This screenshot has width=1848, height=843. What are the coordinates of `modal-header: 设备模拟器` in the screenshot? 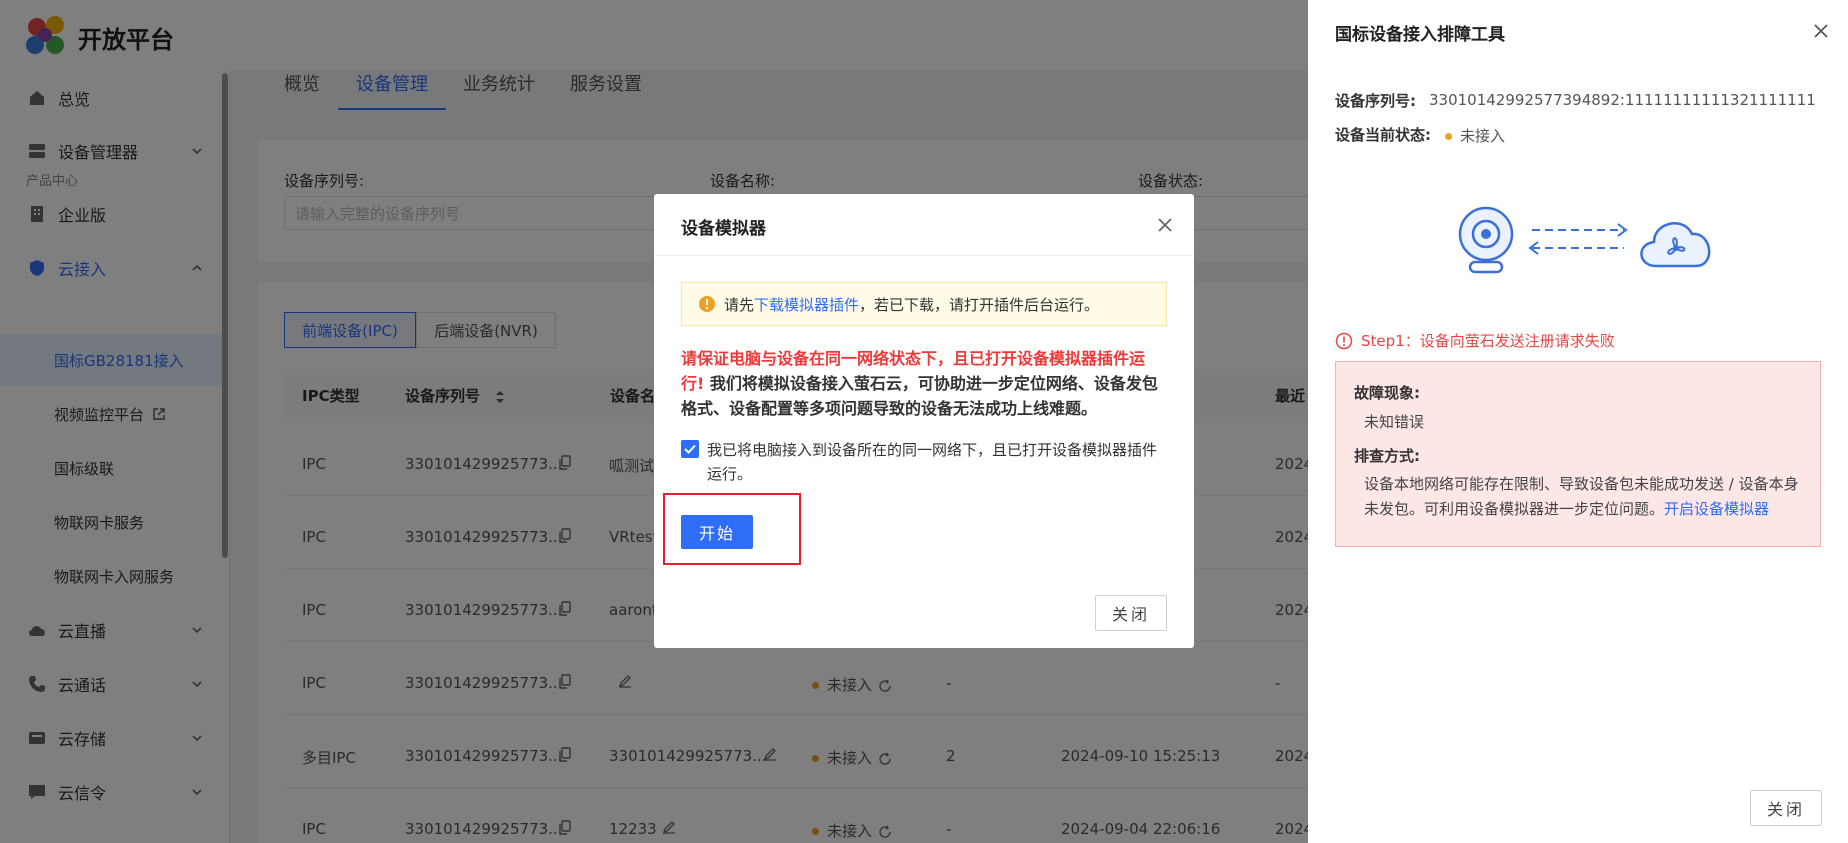 It's located at (924, 225).